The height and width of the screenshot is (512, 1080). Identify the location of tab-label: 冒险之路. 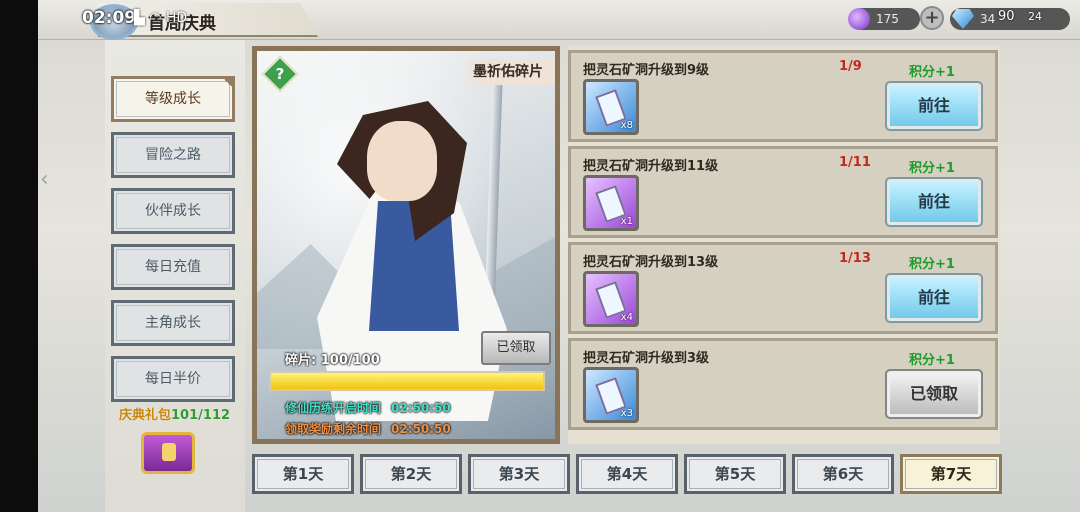
(173, 155).